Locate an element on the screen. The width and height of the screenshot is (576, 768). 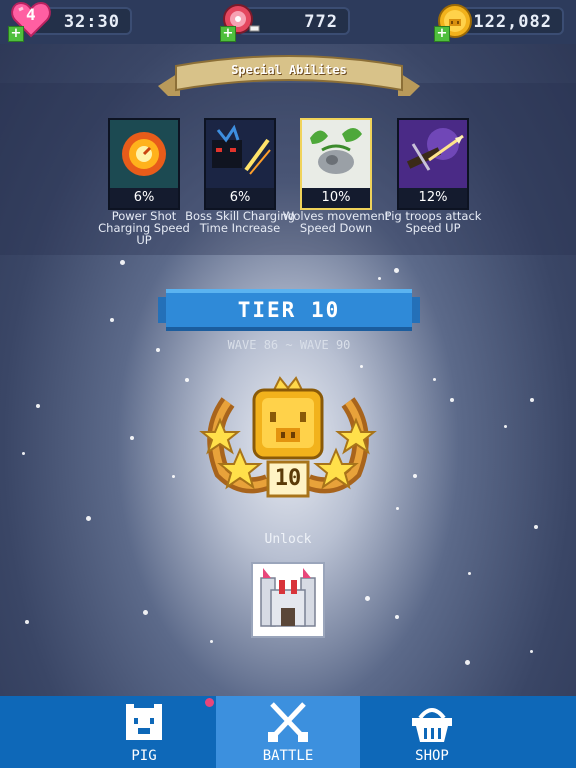
tier-badge: 10 is located at coordinates (288, 437).